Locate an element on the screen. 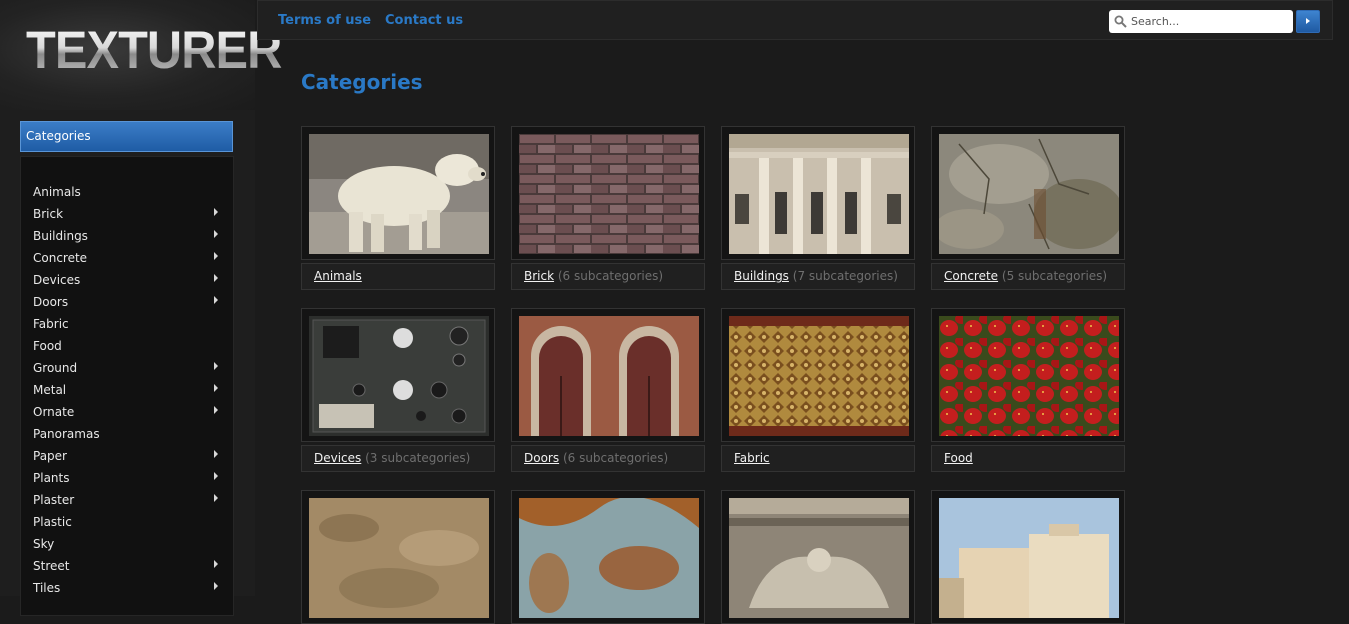  sidebar-item-fabric: Fabric is located at coordinates (127, 324).